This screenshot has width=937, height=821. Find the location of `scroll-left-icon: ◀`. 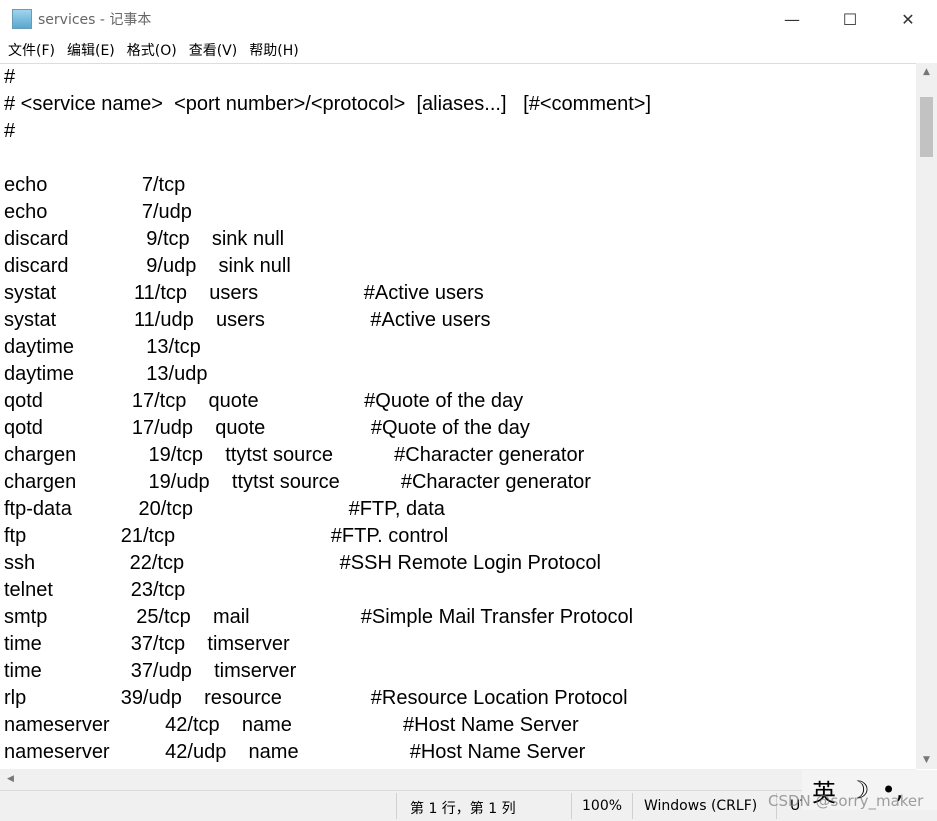

scroll-left-icon: ◀ is located at coordinates (10, 779).